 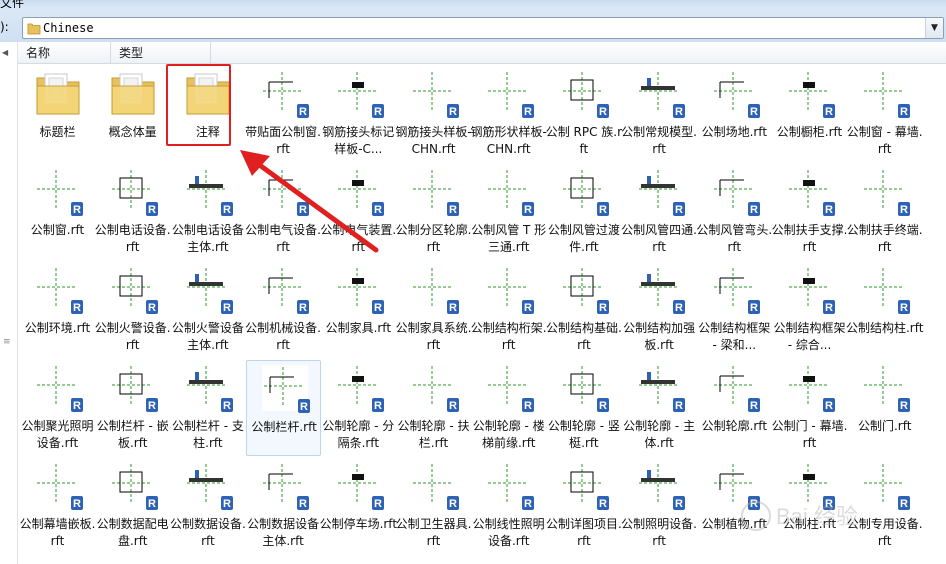 I want to click on template-file-item: R 公制 RPC 族.rft, so click(x=584, y=114).